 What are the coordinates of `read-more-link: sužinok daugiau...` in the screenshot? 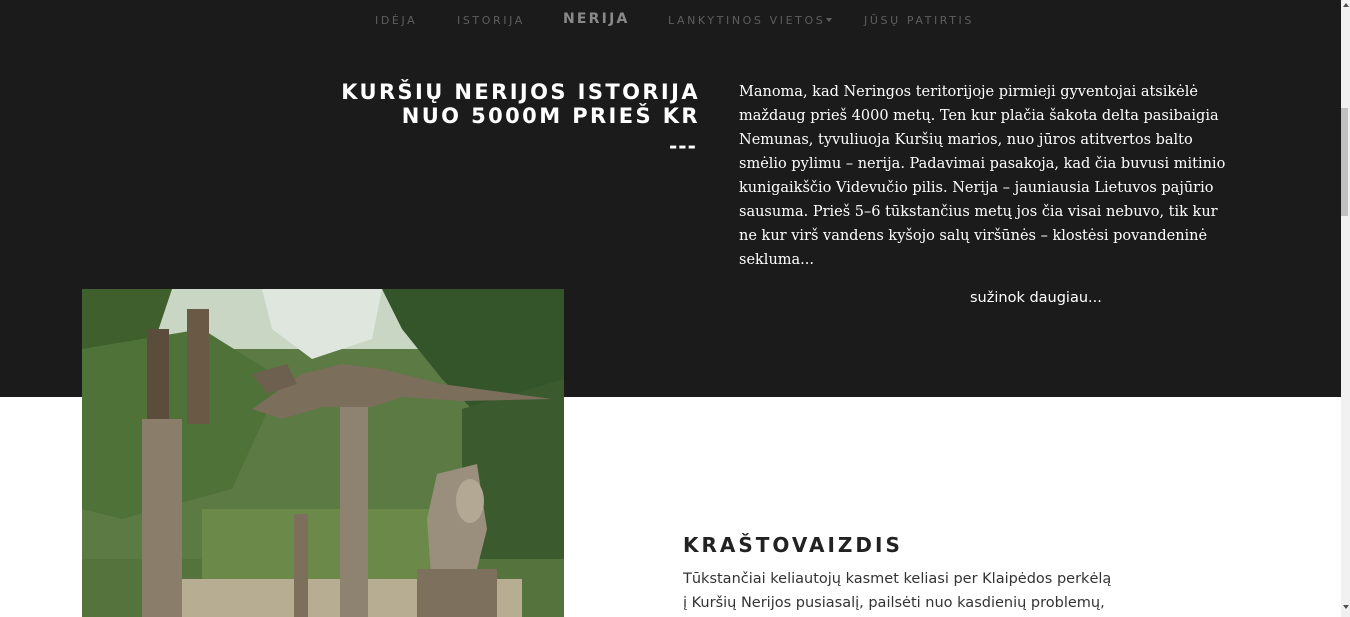 It's located at (1036, 298).